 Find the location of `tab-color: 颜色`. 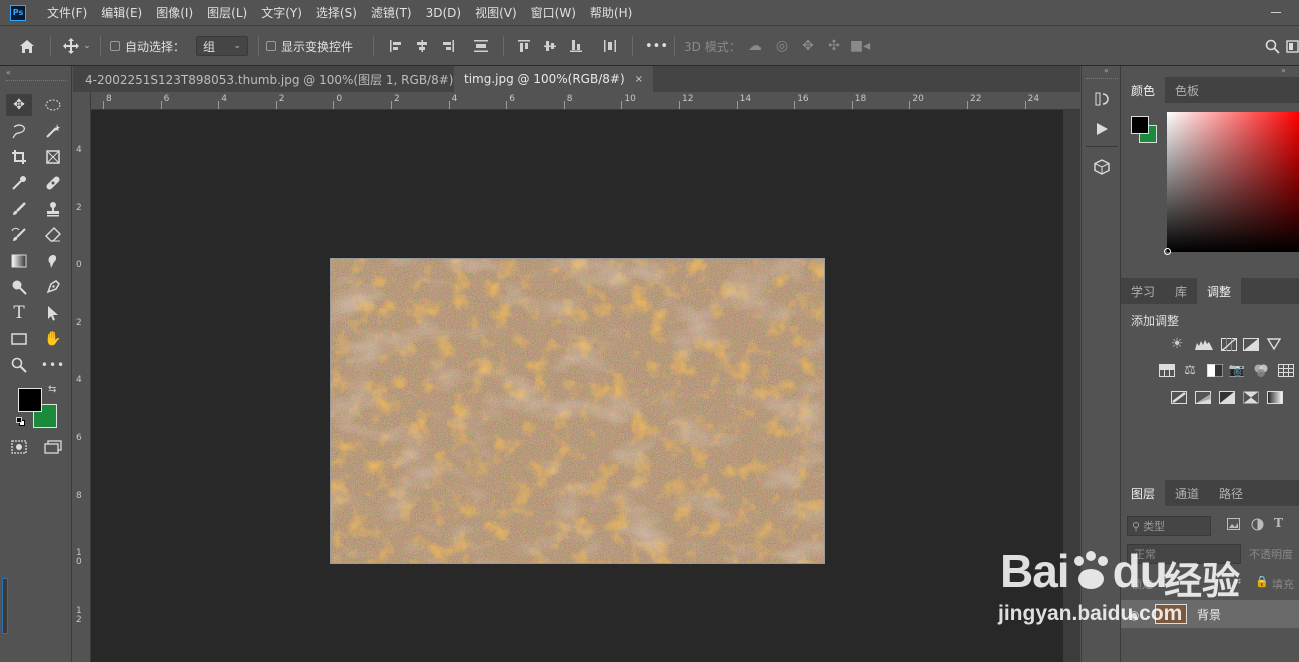

tab-color: 颜色 is located at coordinates (1143, 90).